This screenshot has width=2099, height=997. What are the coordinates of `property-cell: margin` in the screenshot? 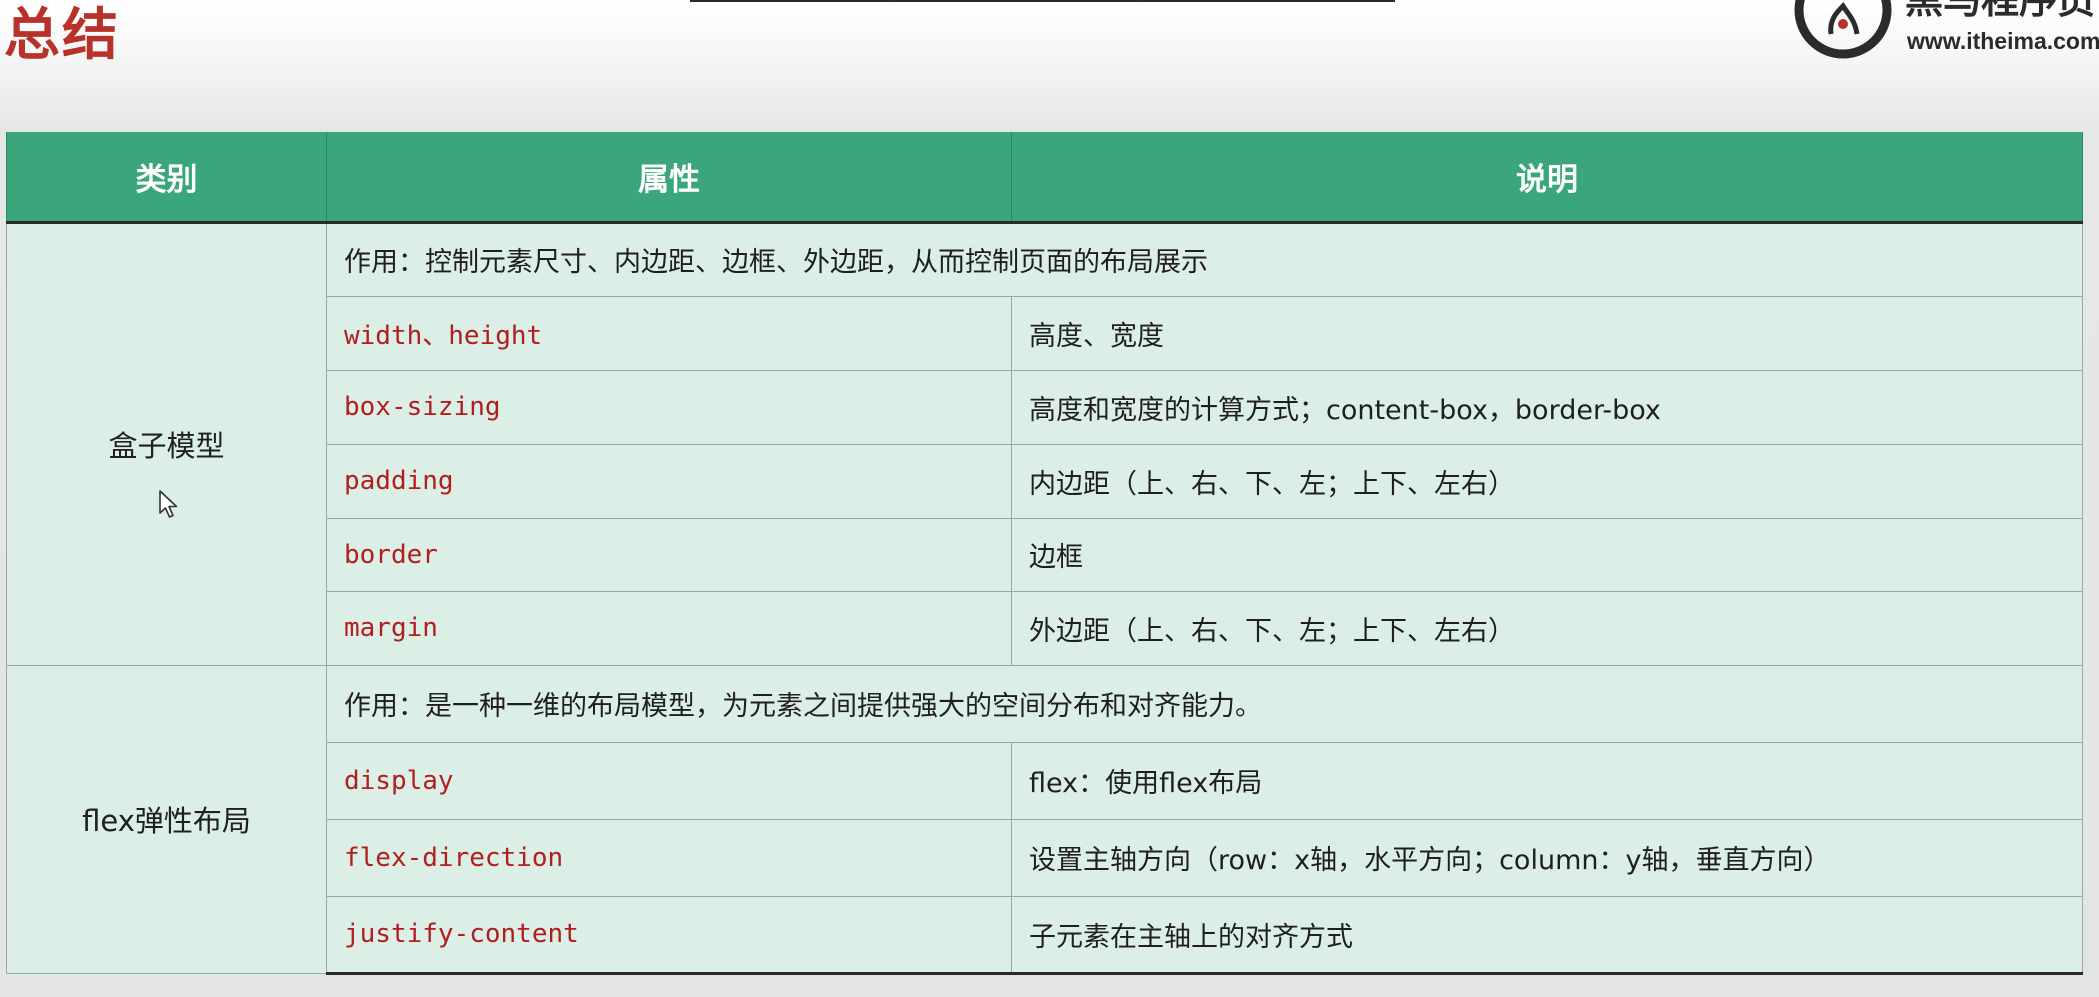 It's located at (669, 628).